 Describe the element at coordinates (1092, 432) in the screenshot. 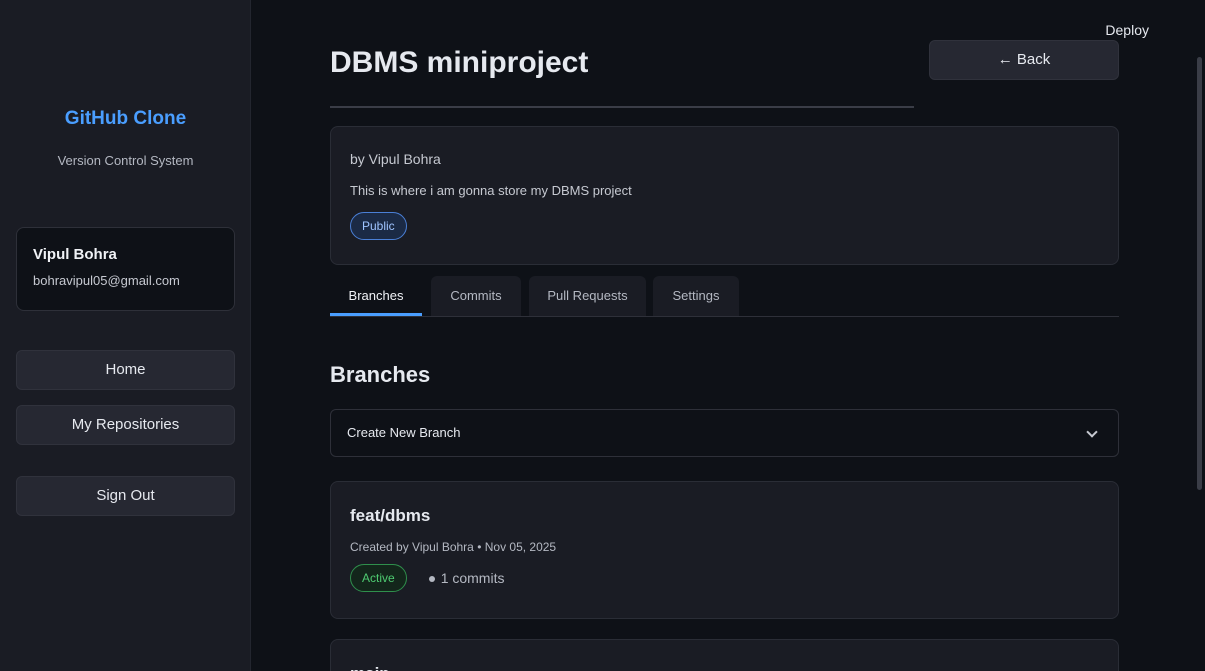

I see `chevron-down-icon` at that location.